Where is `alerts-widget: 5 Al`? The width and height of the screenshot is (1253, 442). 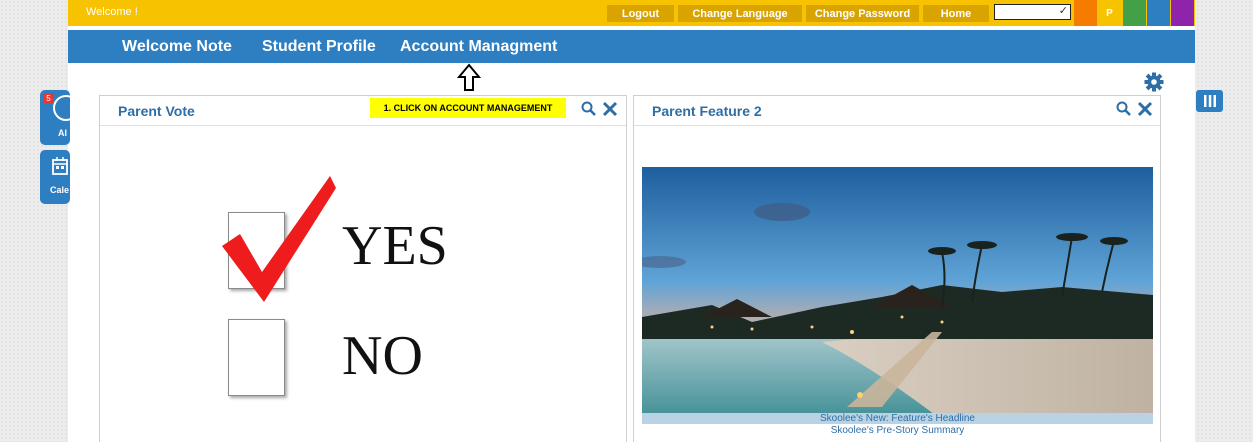
alerts-widget: 5 Al is located at coordinates (55, 117).